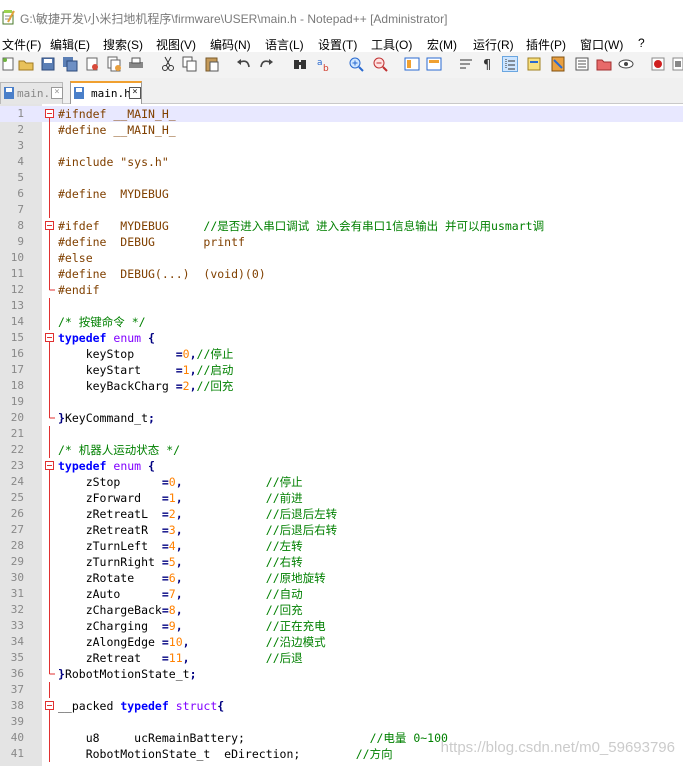 The image size is (683, 766). What do you see at coordinates (341, 402) in the screenshot?
I see `code-line: 19` at bounding box center [341, 402].